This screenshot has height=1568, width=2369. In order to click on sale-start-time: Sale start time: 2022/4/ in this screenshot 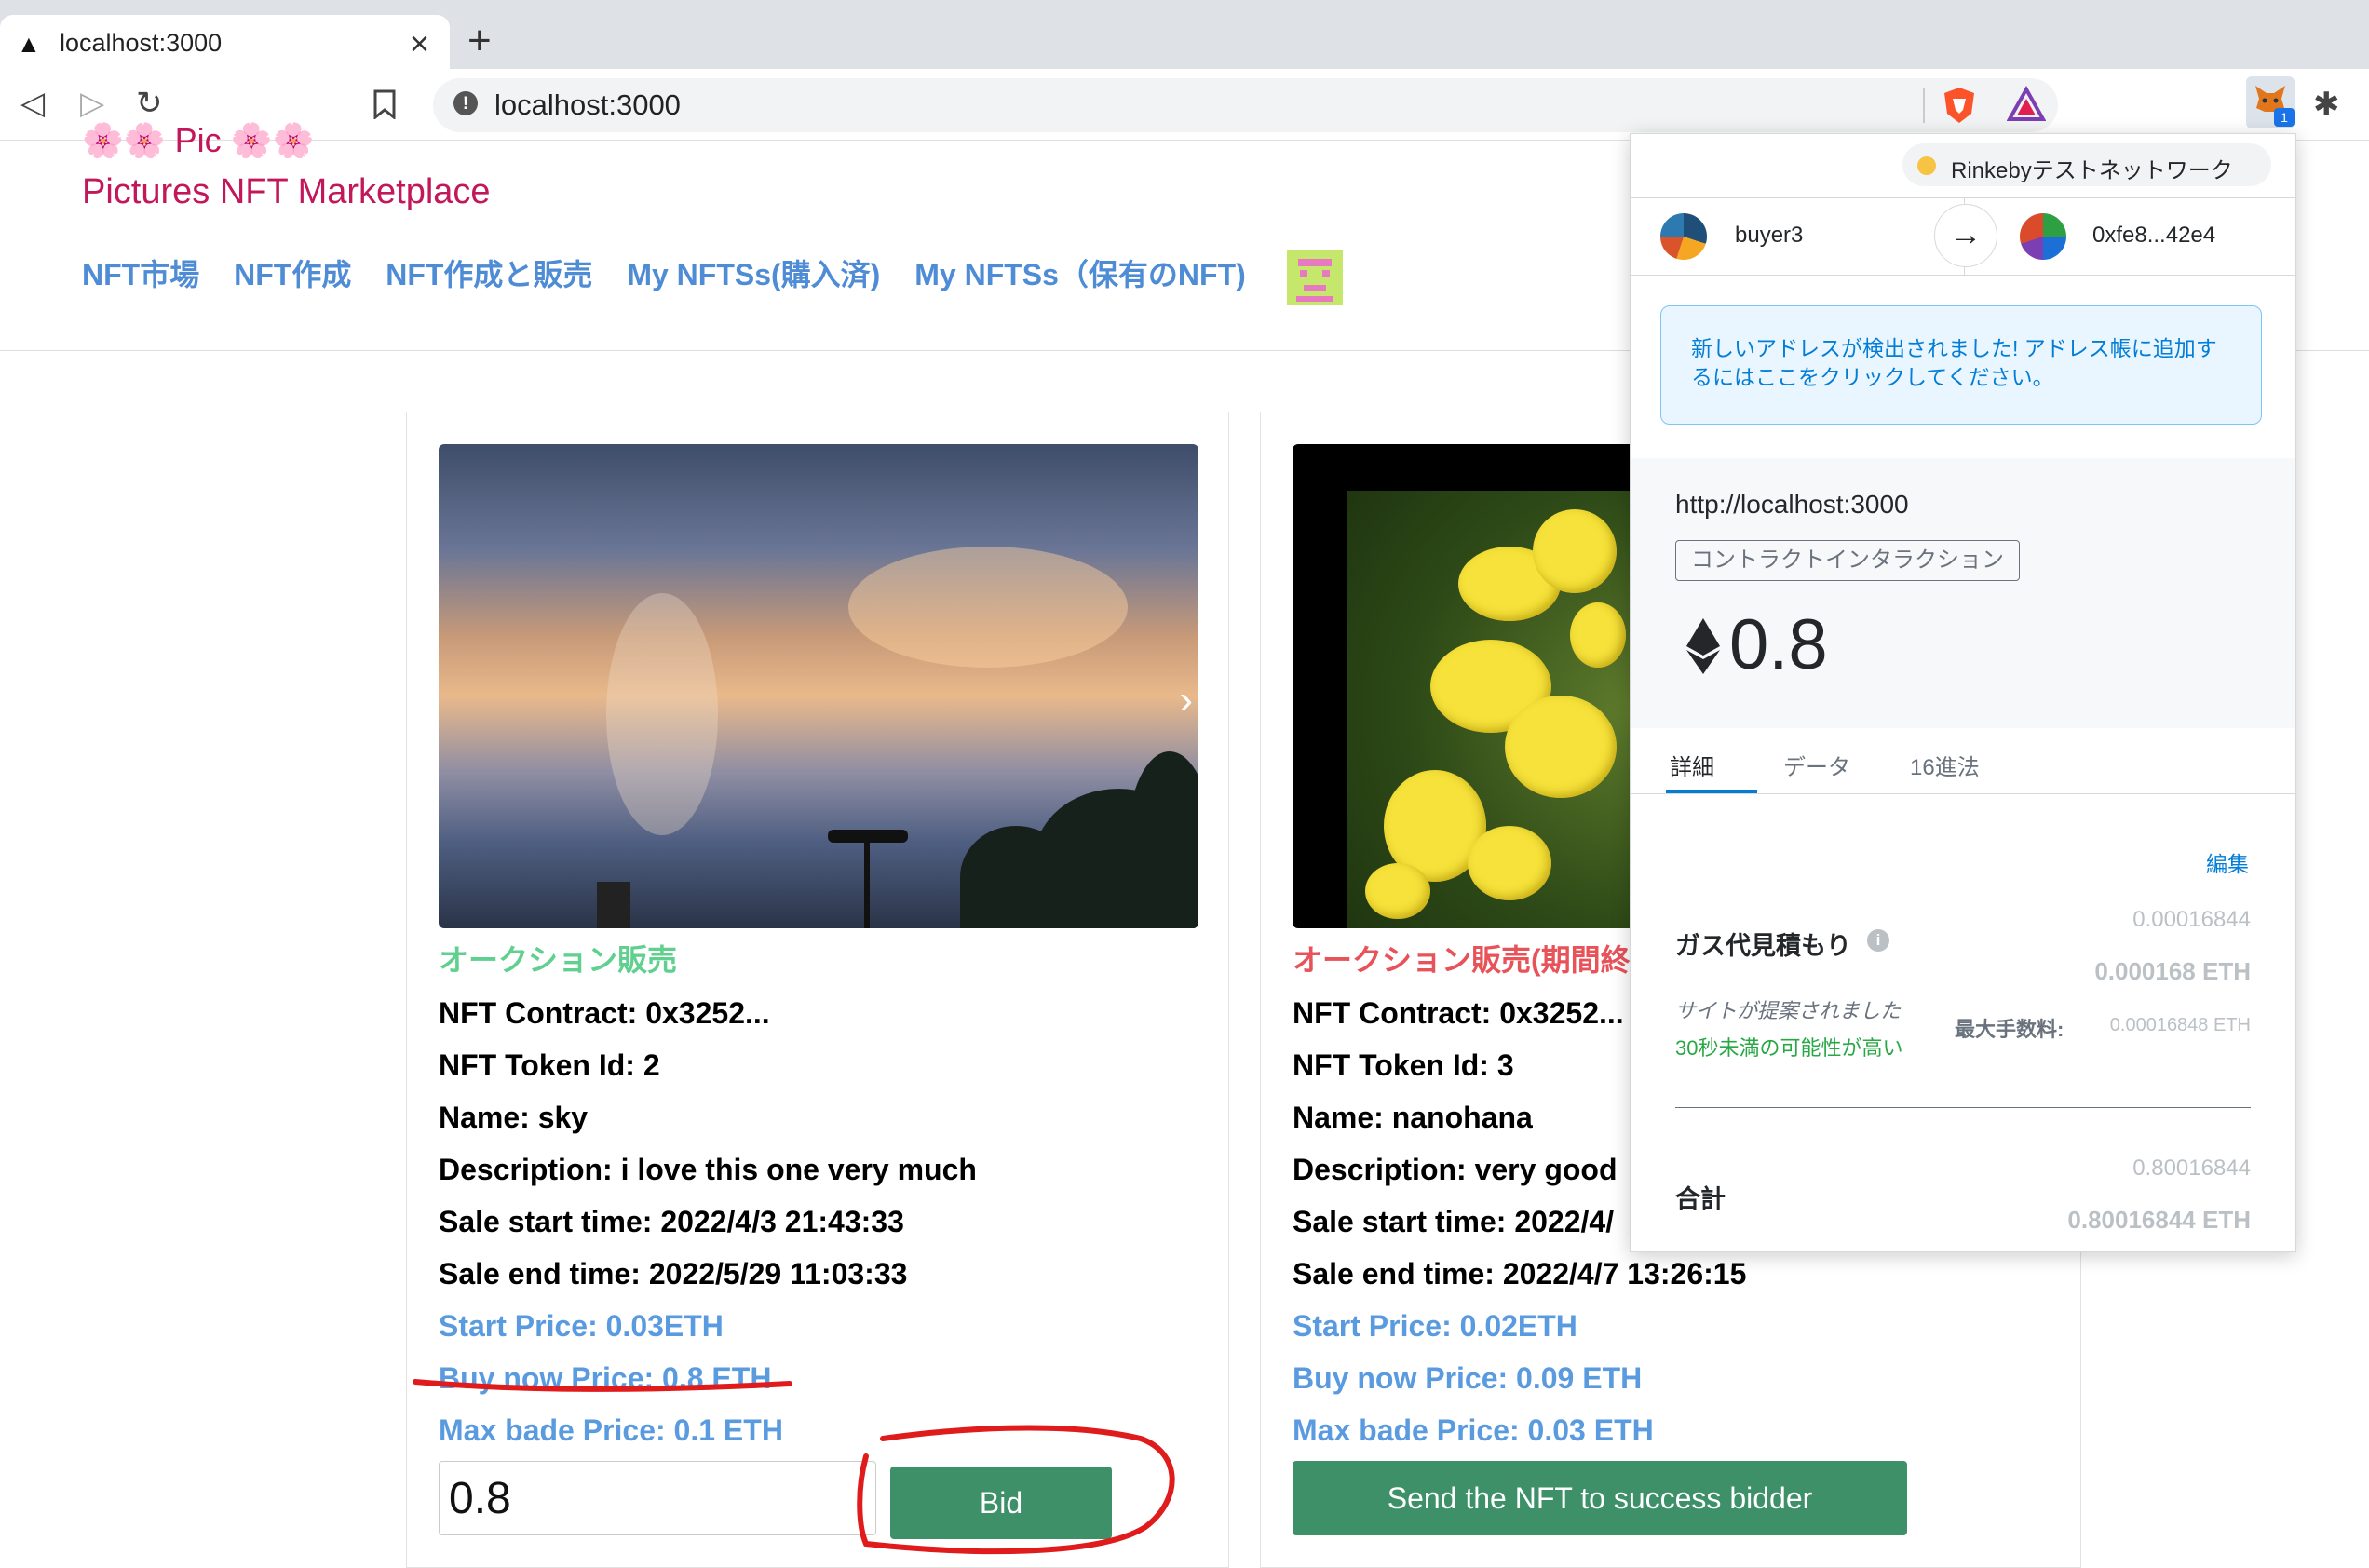, I will do `click(1454, 1221)`.